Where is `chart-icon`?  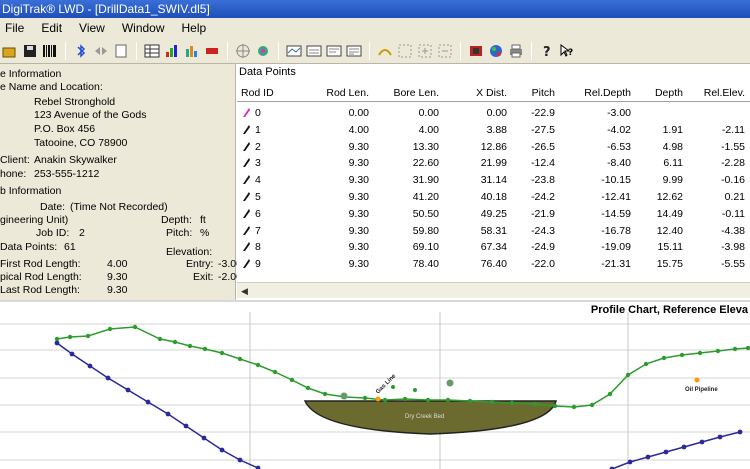 chart-icon is located at coordinates (172, 51).